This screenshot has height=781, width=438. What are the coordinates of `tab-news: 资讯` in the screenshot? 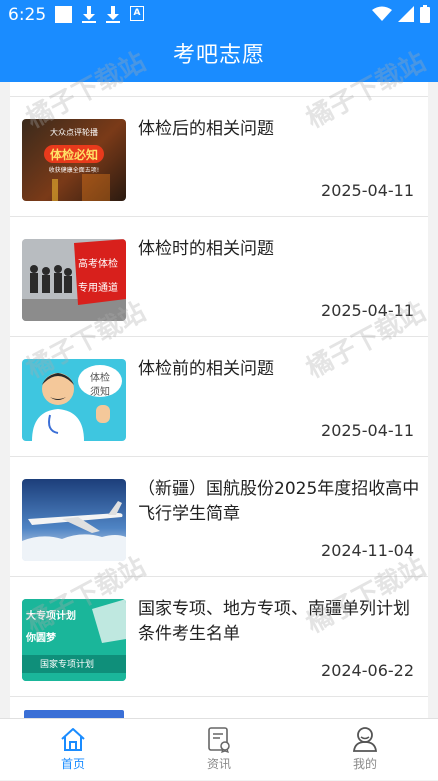 It's located at (219, 750).